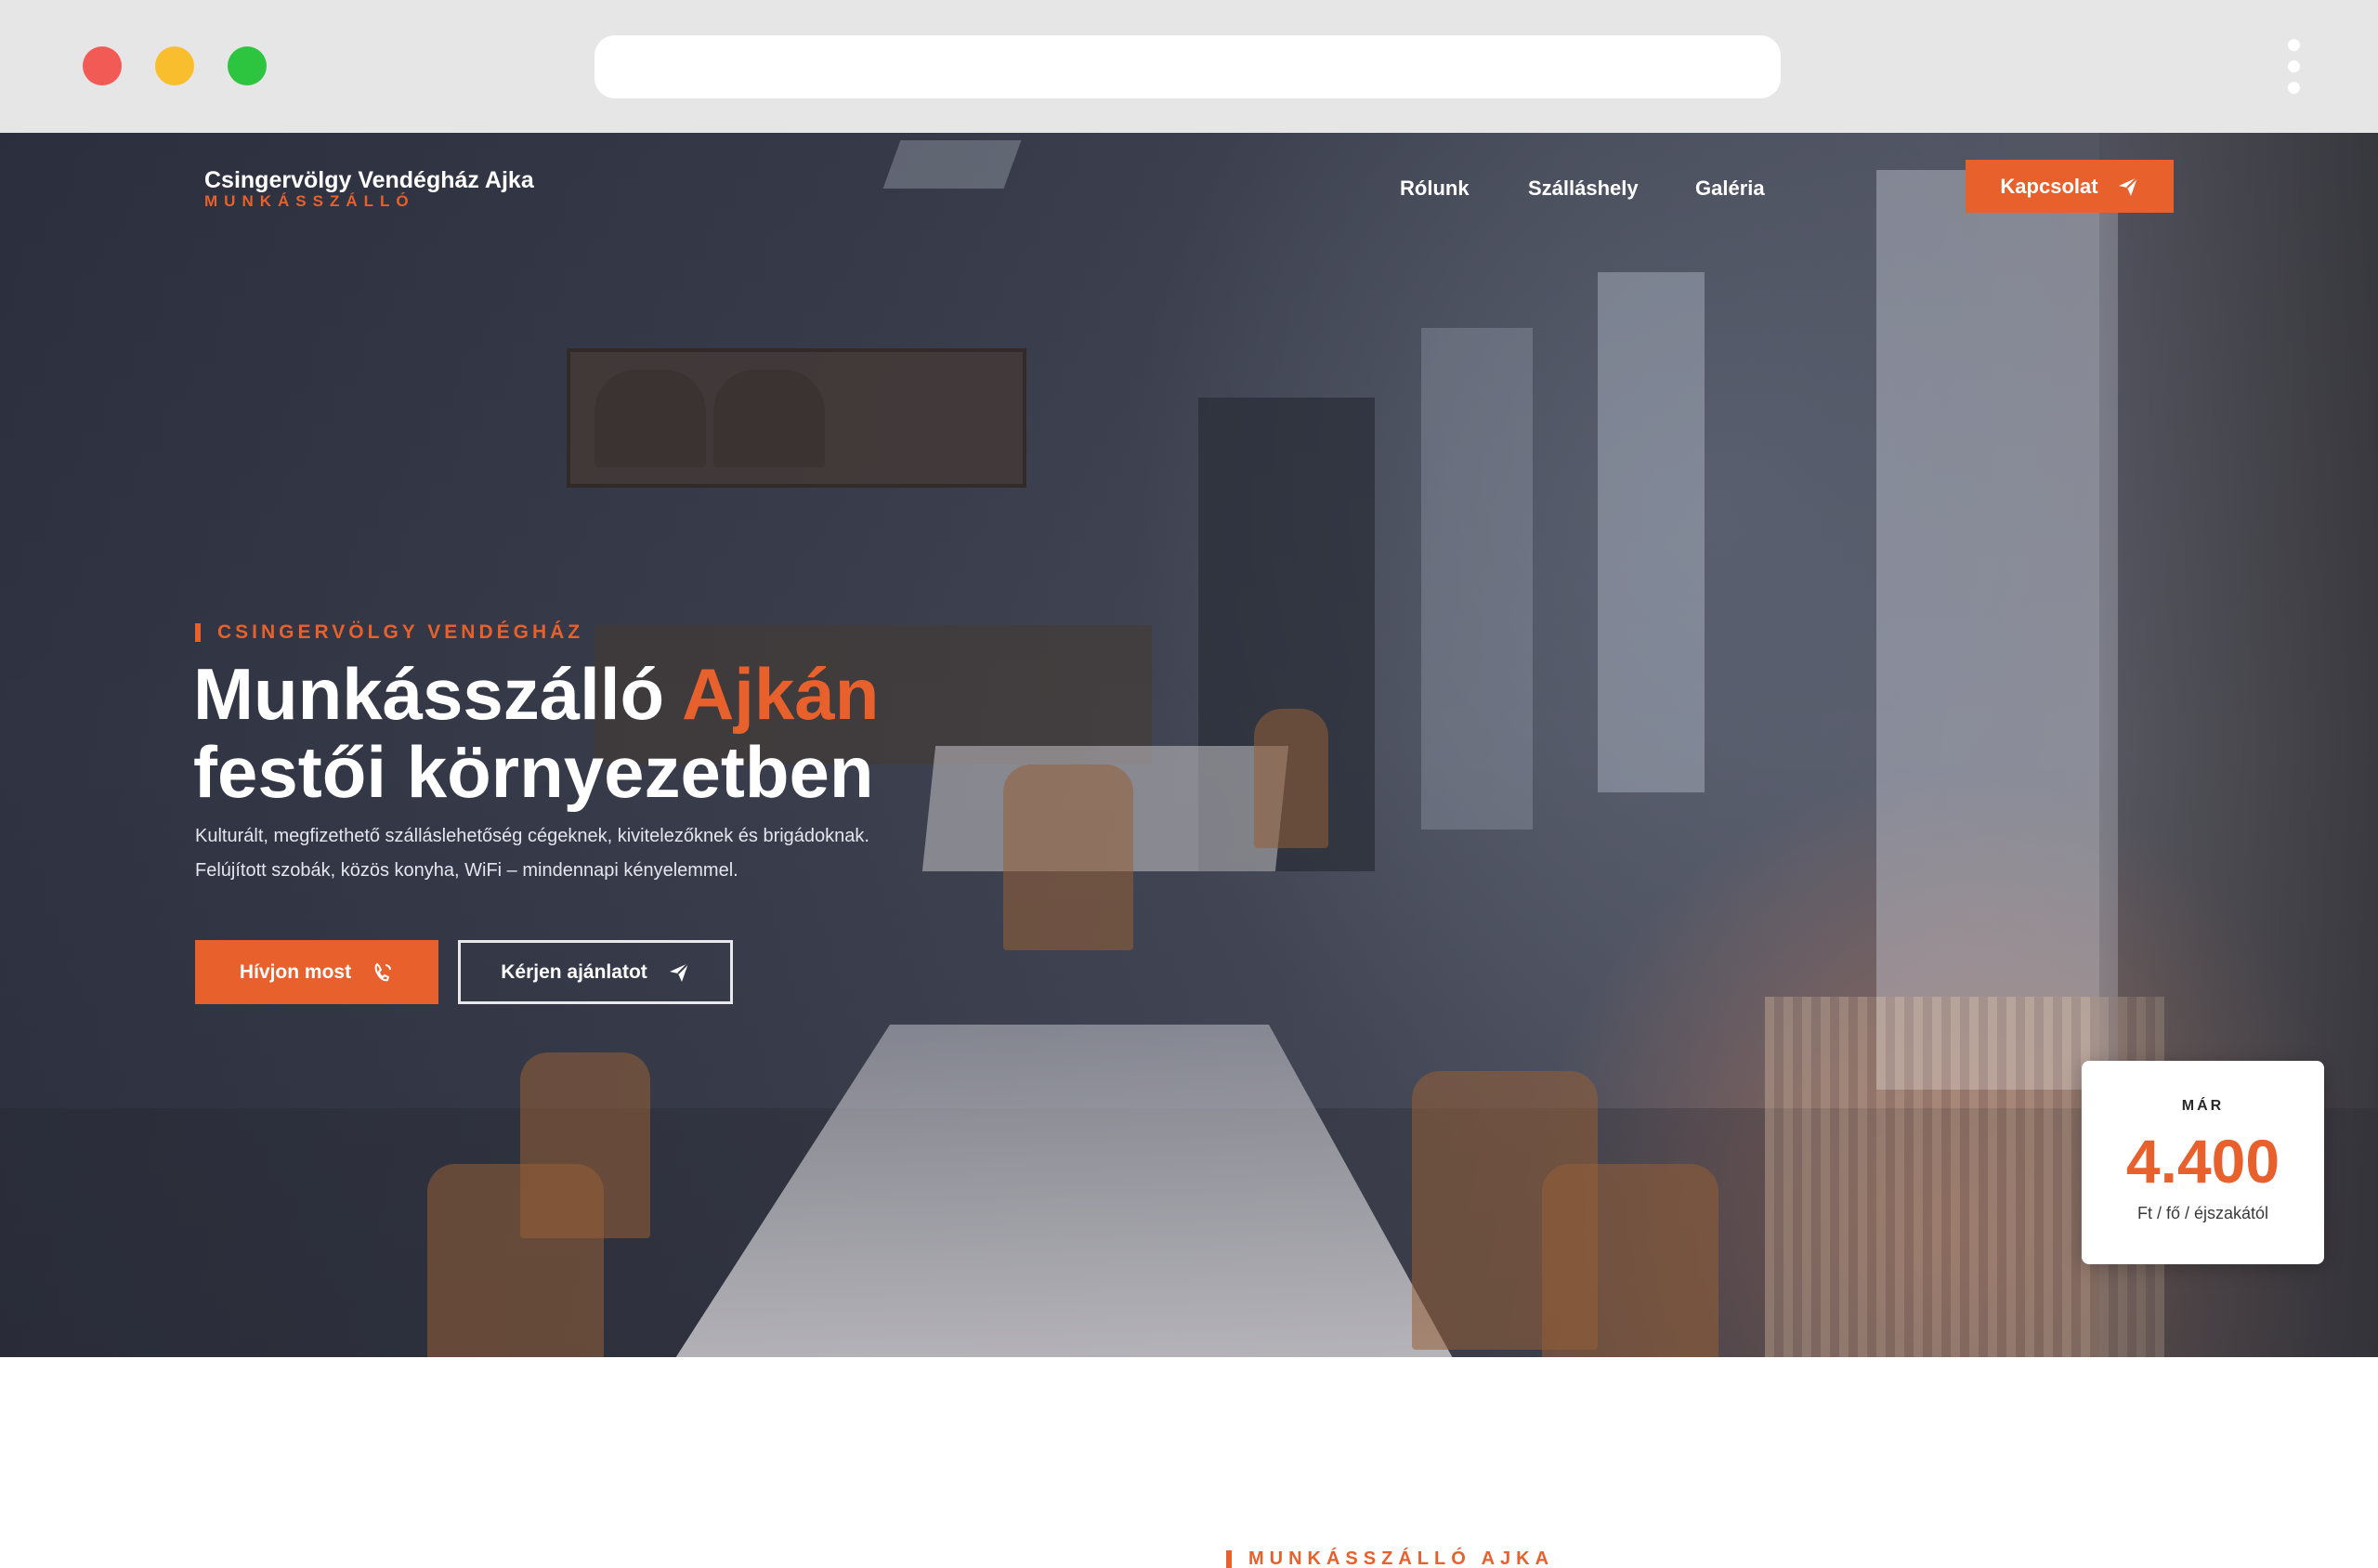 The image size is (2378, 1568). What do you see at coordinates (533, 772) in the screenshot?
I see `hero-title-line2: festői környezetben` at bounding box center [533, 772].